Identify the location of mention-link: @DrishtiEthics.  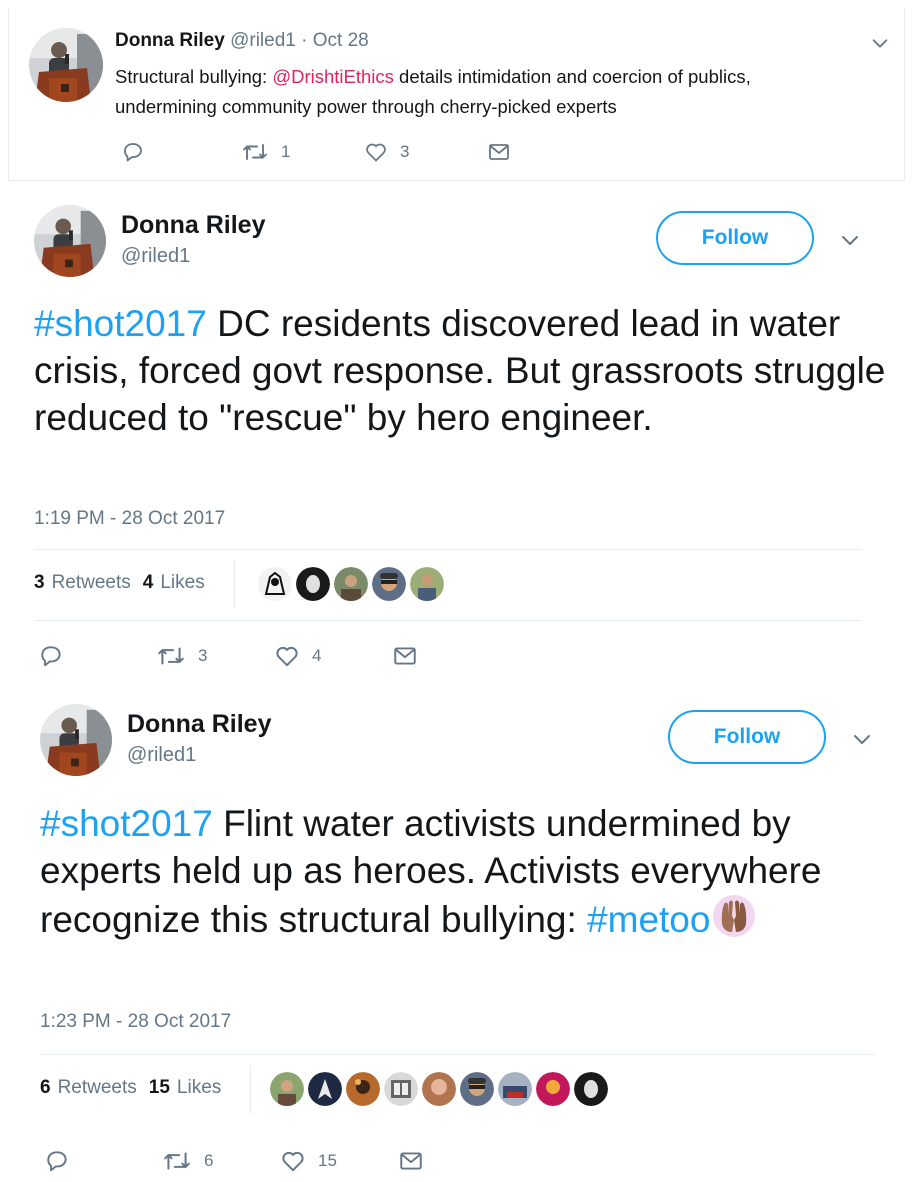
(333, 76).